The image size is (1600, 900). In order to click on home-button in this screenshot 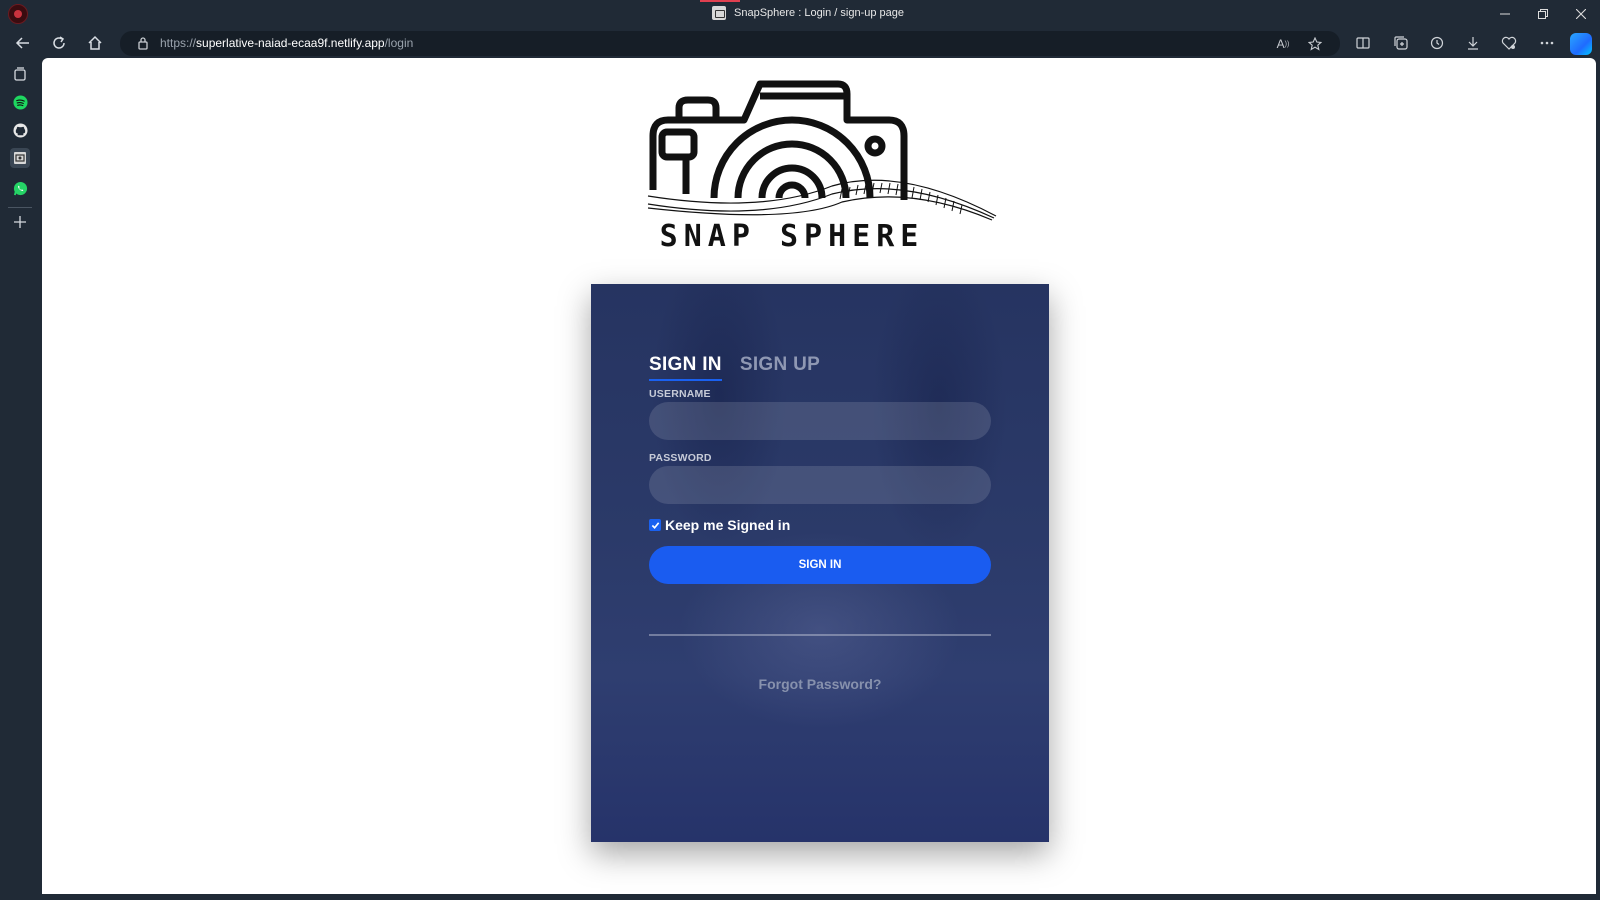, I will do `click(95, 43)`.